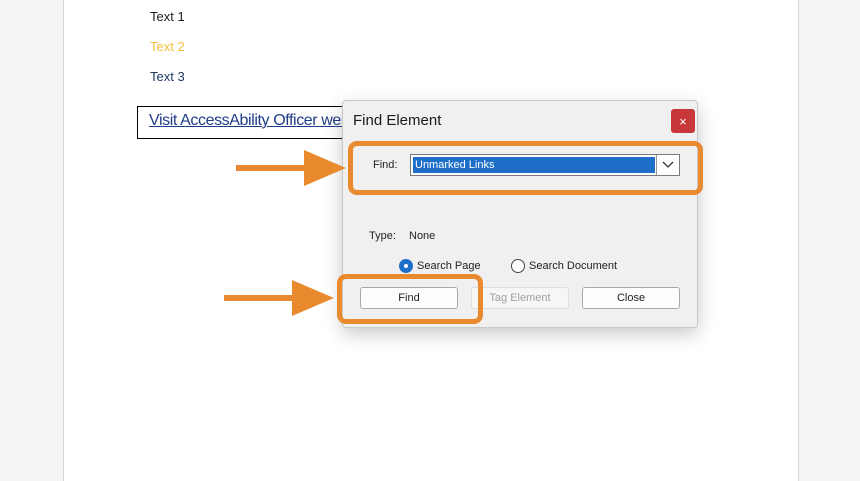  I want to click on search-page-radio: Search Page, so click(440, 266).